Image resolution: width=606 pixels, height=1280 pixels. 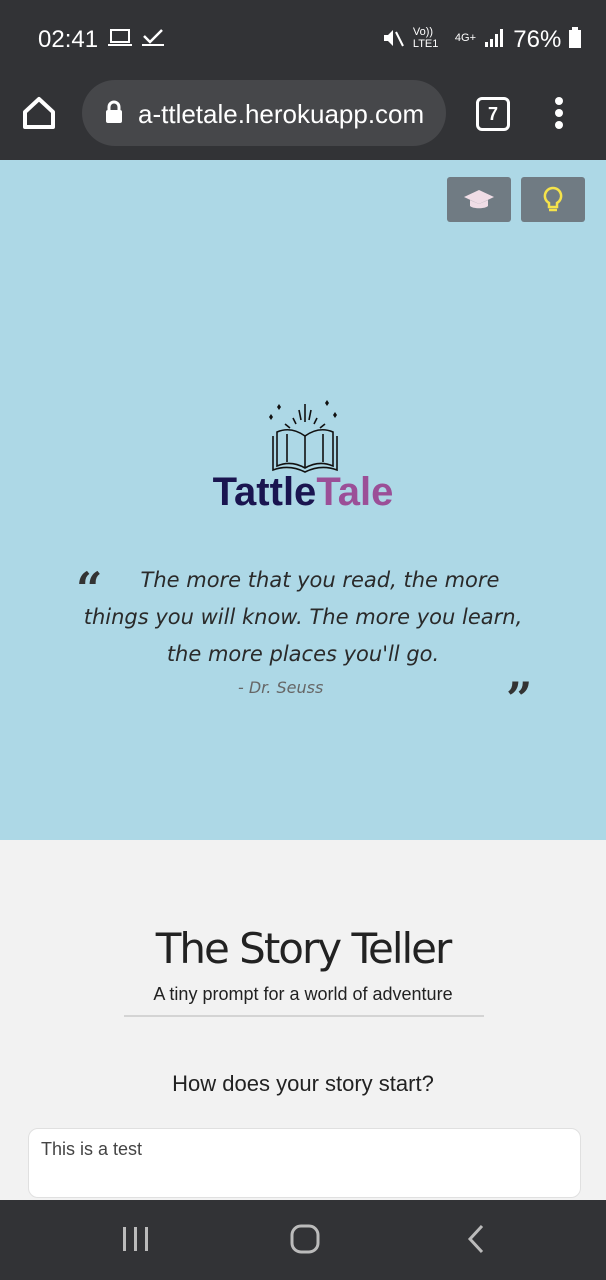 I want to click on logo-part-1: Tattle, so click(x=264, y=492).